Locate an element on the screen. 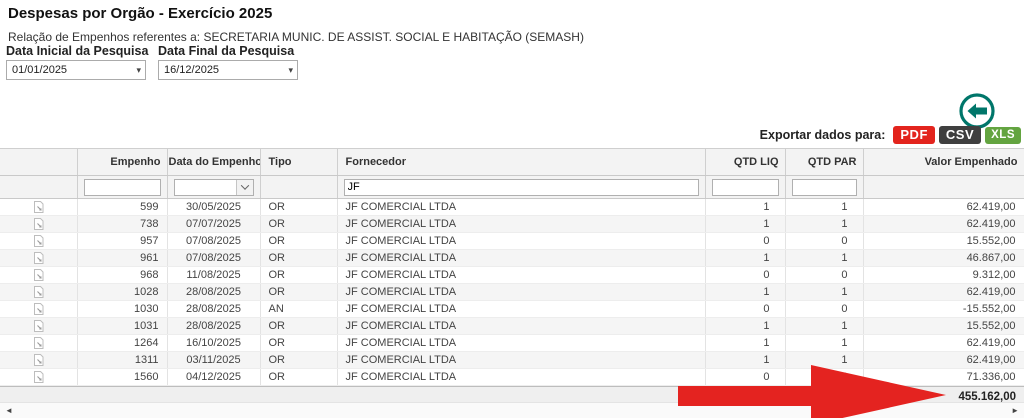 The image size is (1024, 418). export-label: Exportar dados para: is located at coordinates (822, 135).